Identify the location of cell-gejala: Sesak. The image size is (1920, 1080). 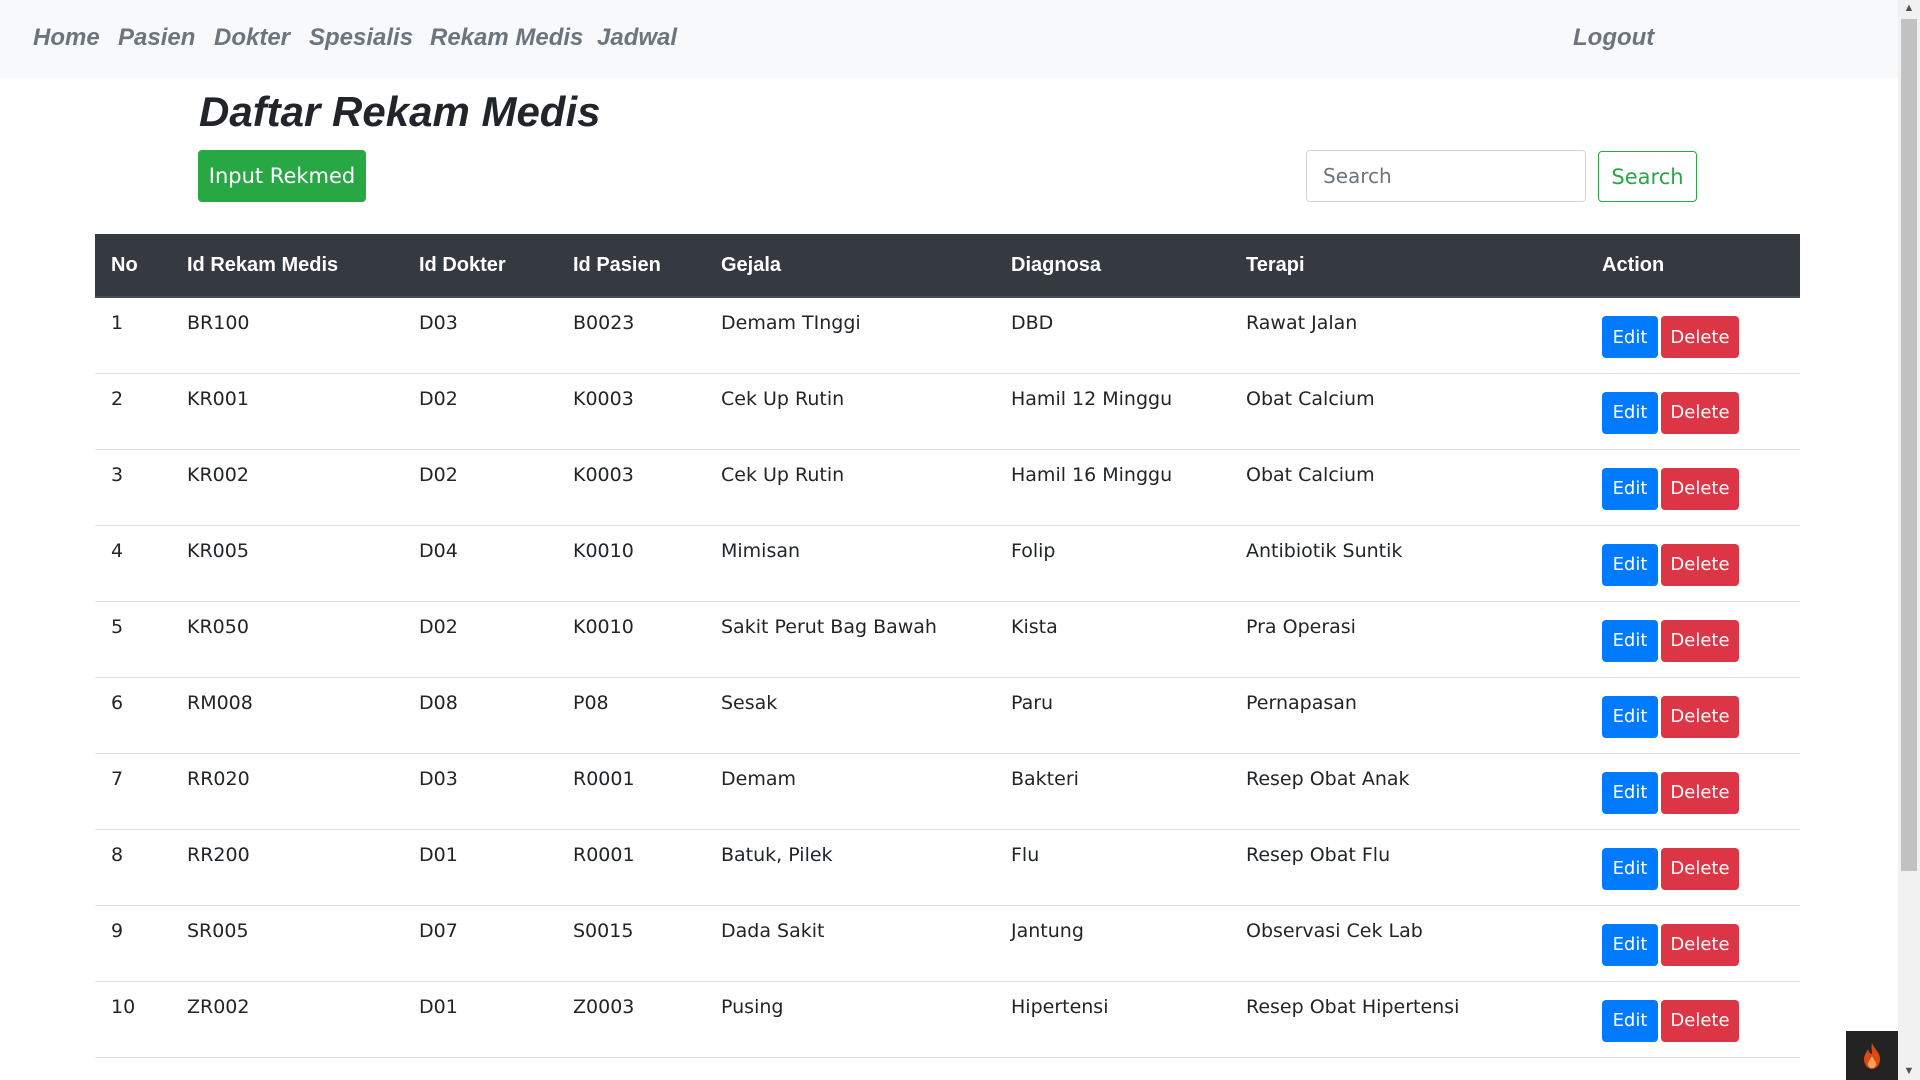
(850, 715).